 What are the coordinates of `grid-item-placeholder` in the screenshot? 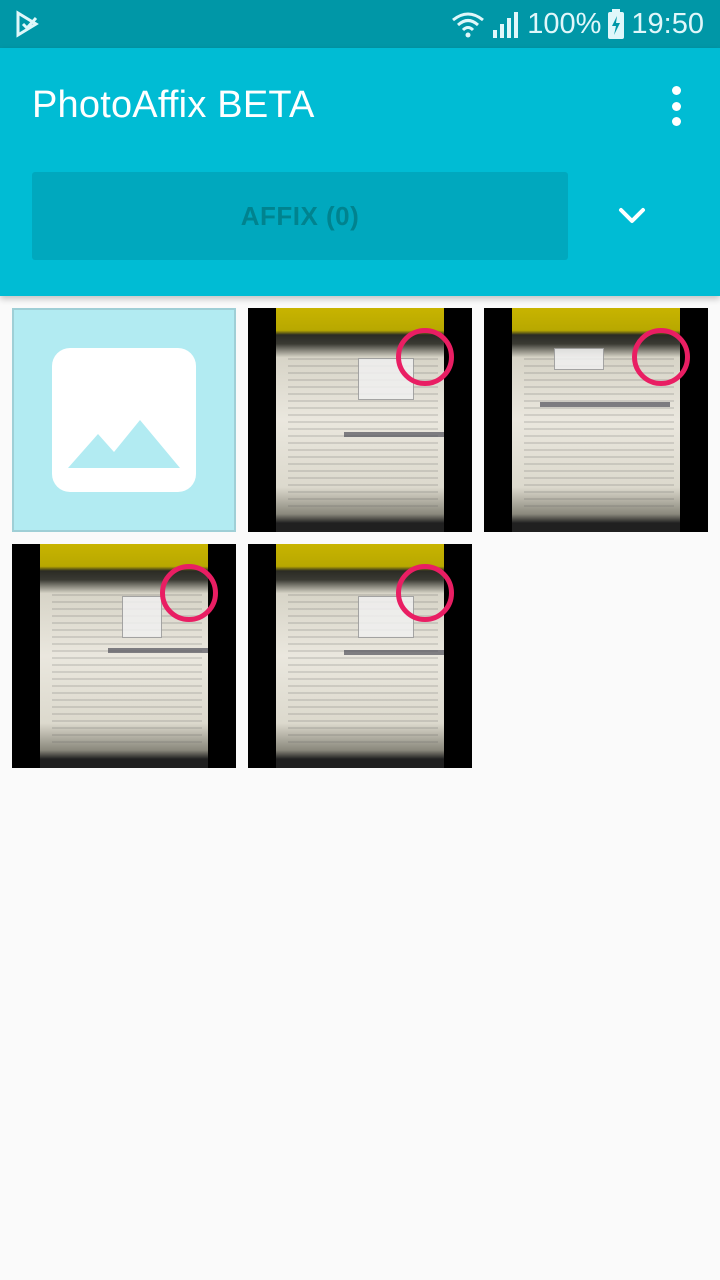 It's located at (124, 420).